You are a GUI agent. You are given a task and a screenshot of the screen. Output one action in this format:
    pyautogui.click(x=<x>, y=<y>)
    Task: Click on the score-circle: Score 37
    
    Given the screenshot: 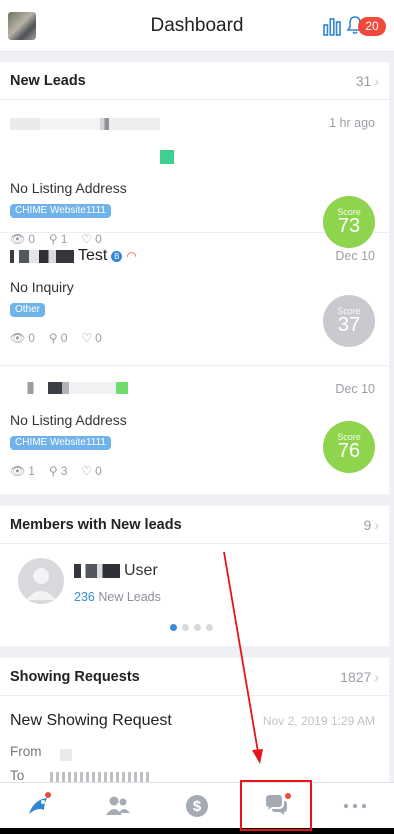 What is the action you would take?
    pyautogui.click(x=349, y=321)
    